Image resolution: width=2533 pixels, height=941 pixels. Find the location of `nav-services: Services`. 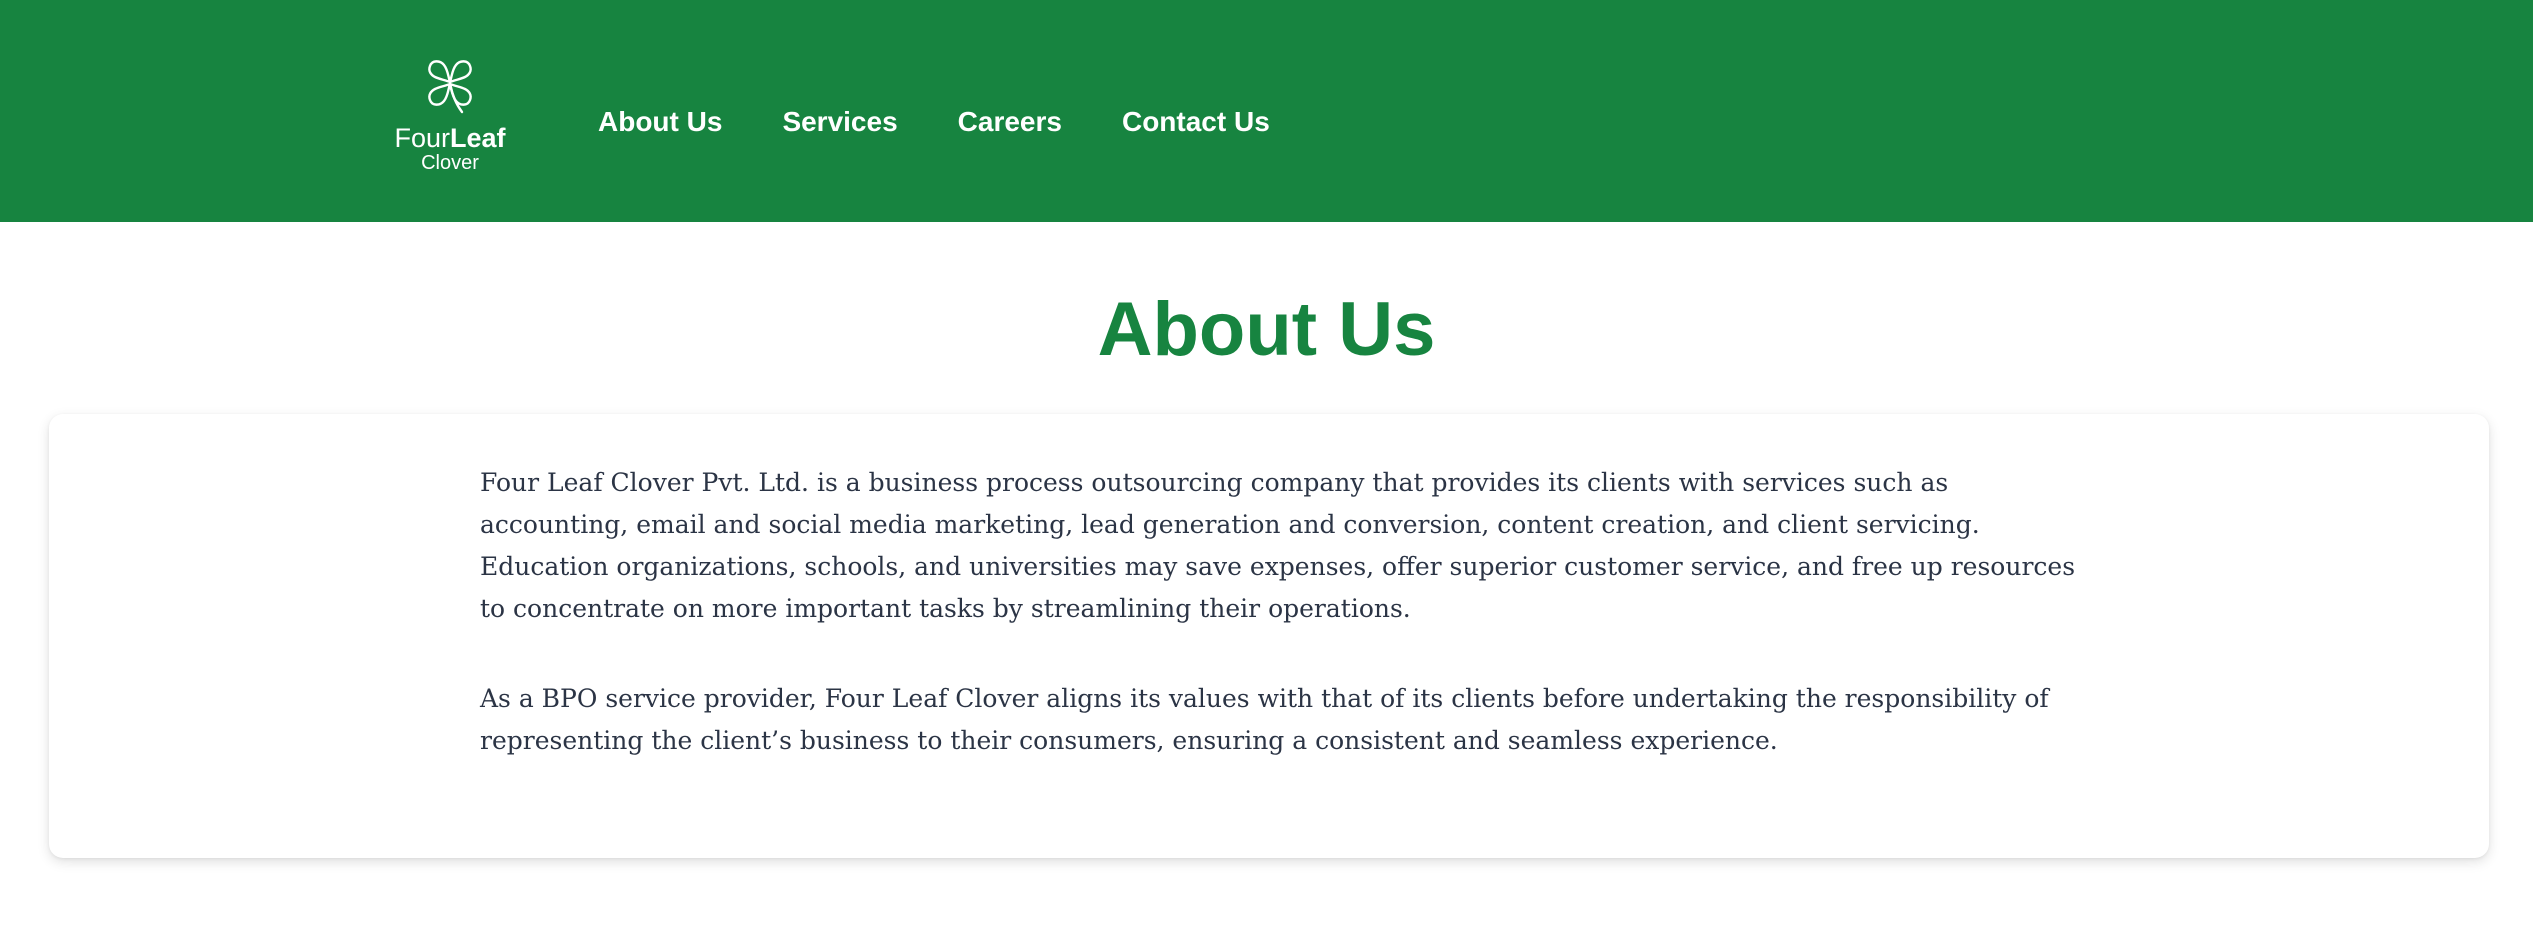

nav-services: Services is located at coordinates (839, 122).